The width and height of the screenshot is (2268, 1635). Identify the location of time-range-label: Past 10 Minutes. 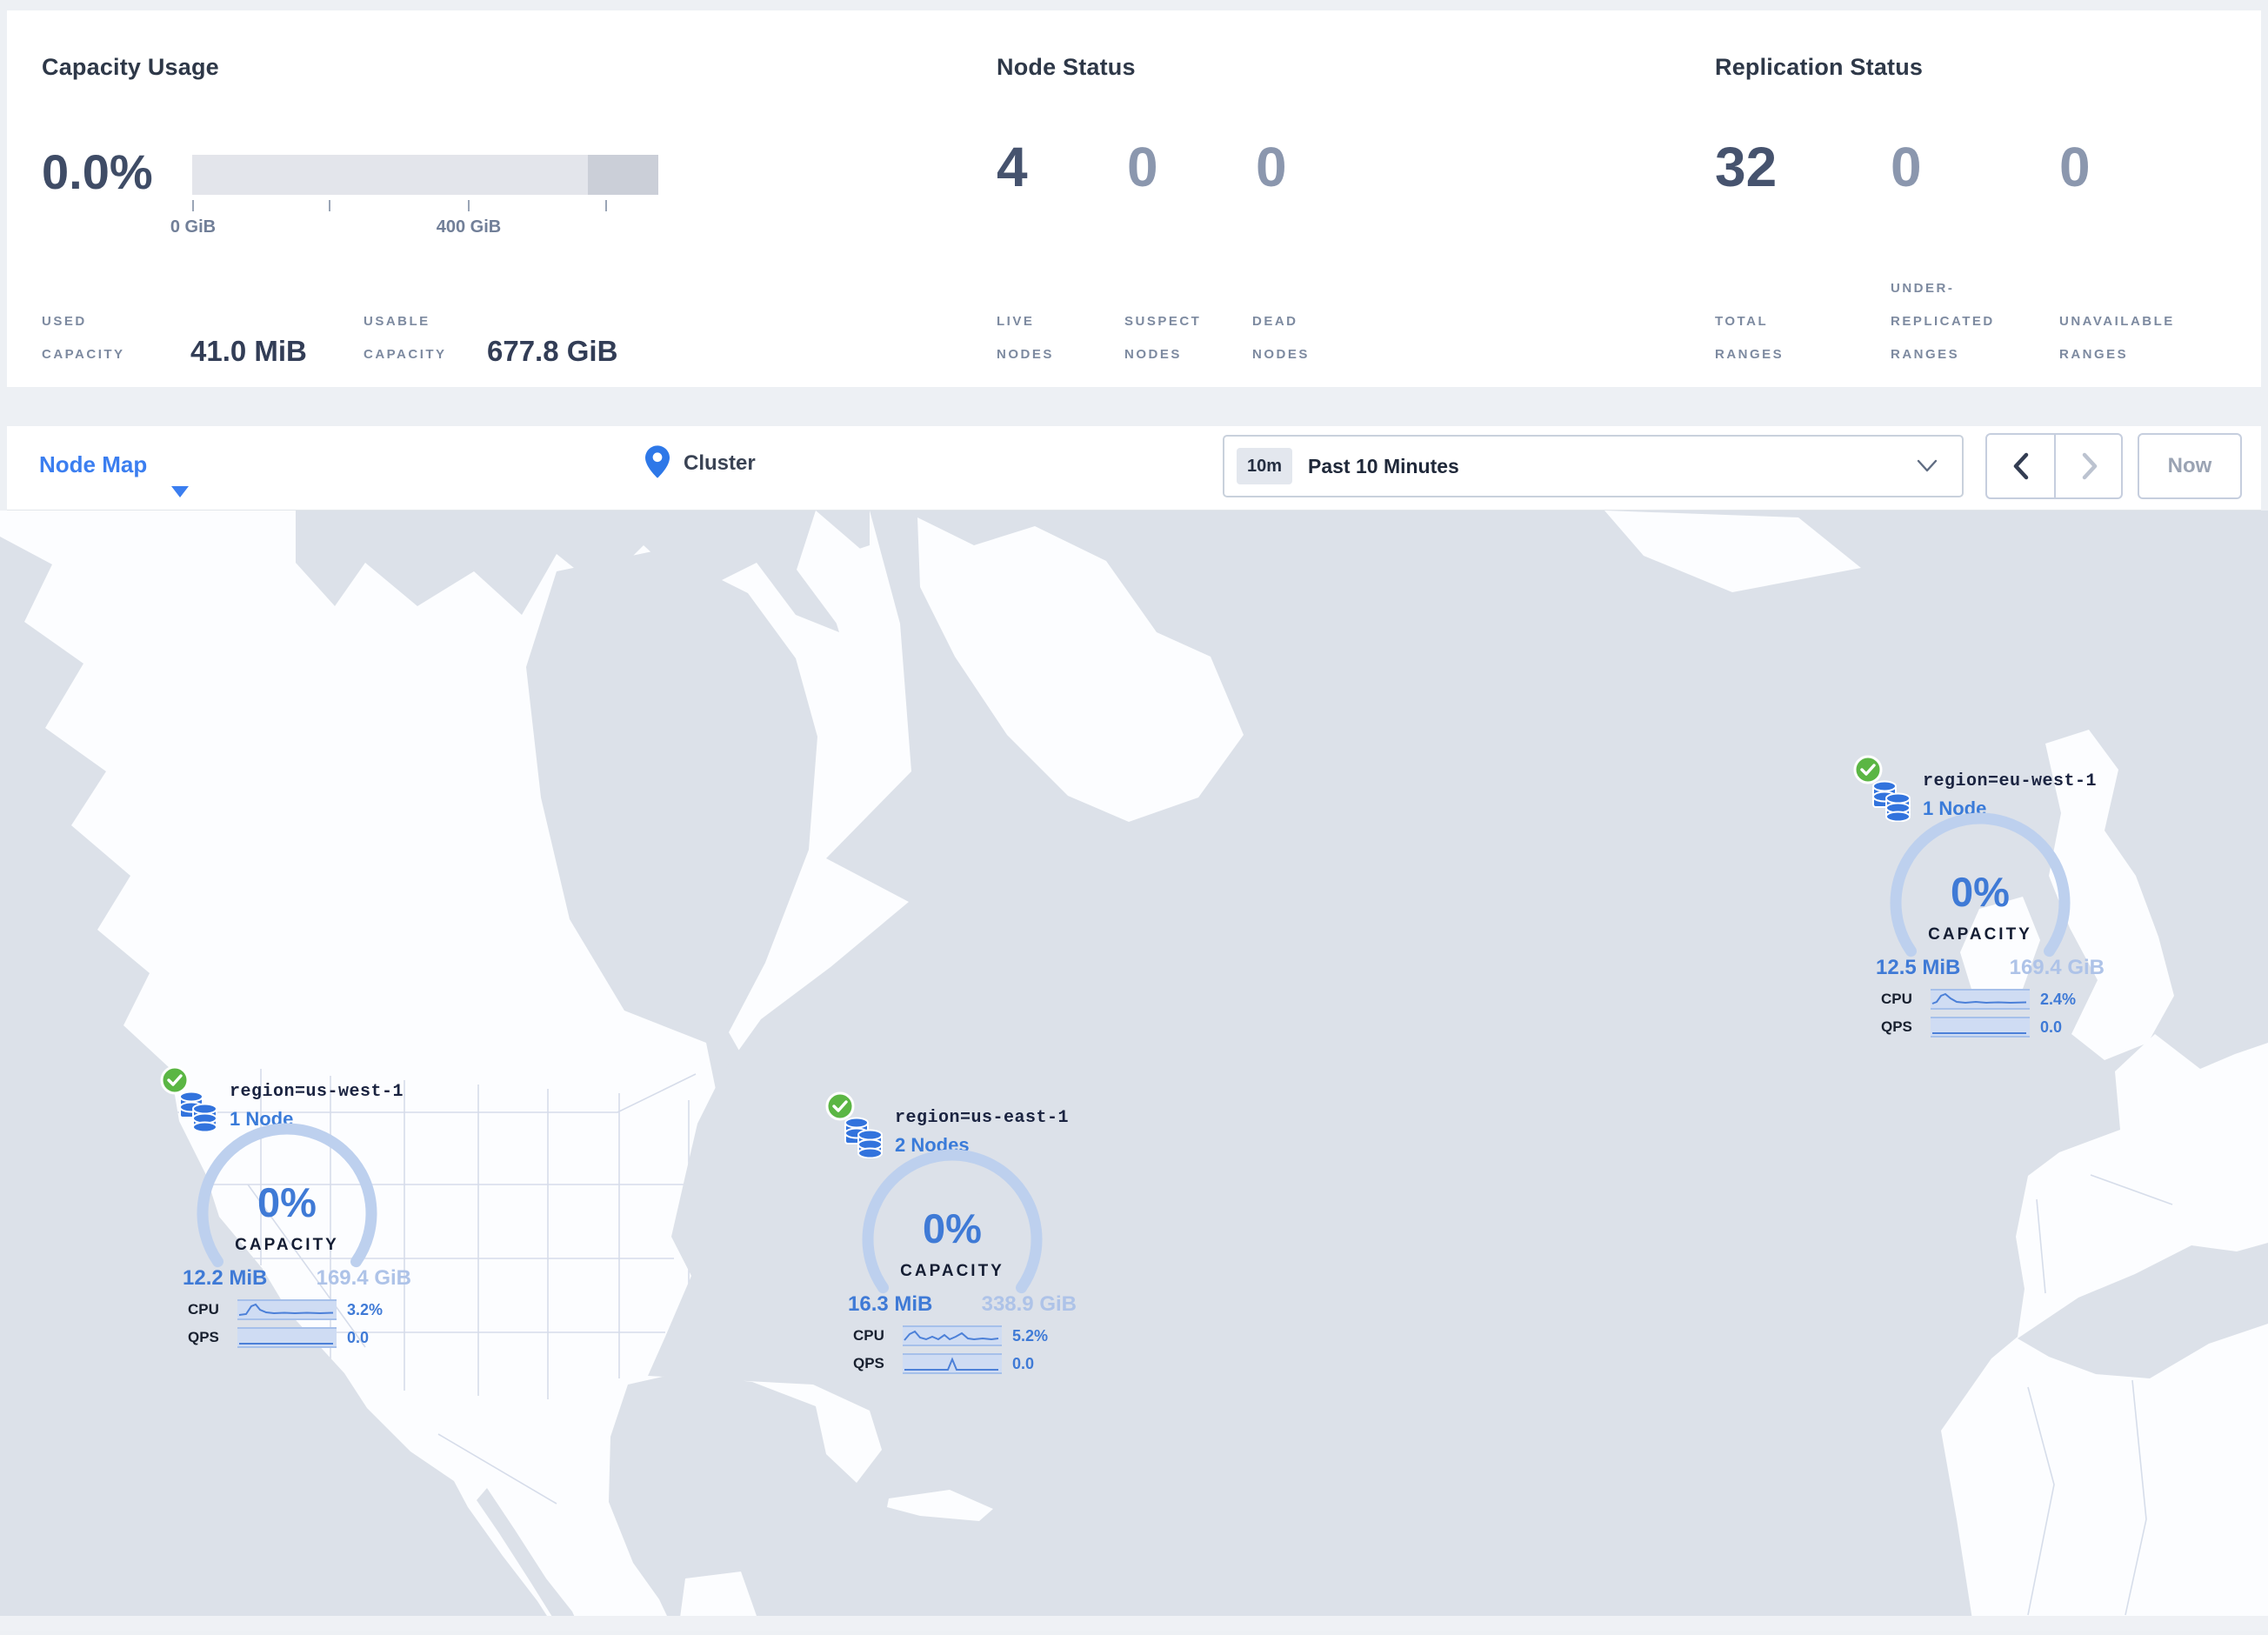
(1383, 466).